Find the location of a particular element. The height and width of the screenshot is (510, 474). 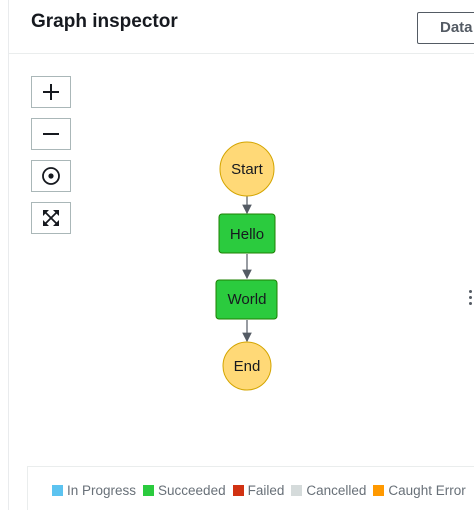

caught-error-swatch is located at coordinates (379, 490).